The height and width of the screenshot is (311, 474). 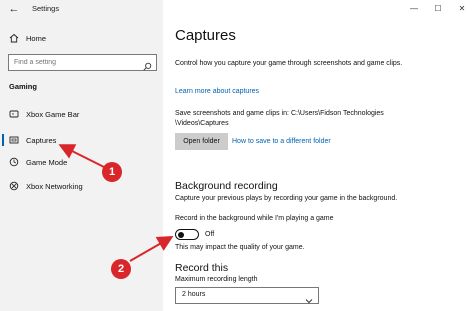 What do you see at coordinates (201, 141) in the screenshot?
I see `open-folder-button: Open folder` at bounding box center [201, 141].